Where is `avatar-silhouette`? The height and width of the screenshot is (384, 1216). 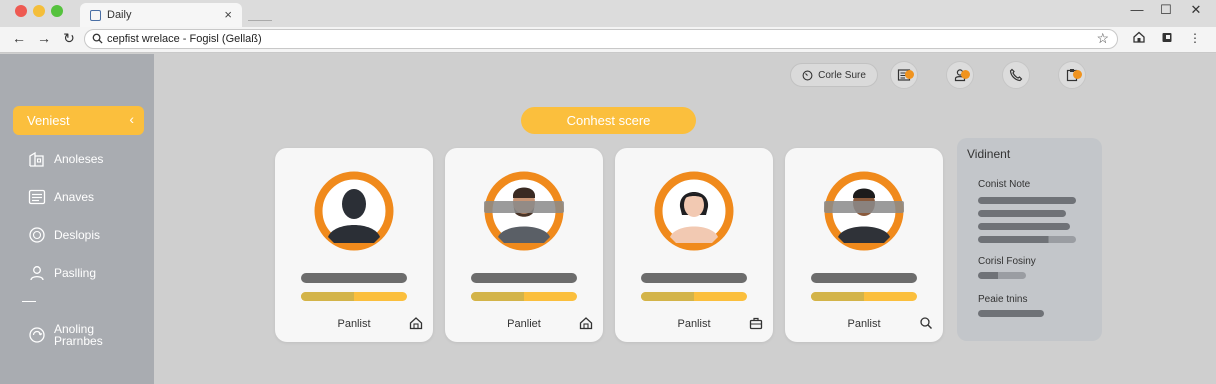 avatar-silhouette is located at coordinates (354, 211).